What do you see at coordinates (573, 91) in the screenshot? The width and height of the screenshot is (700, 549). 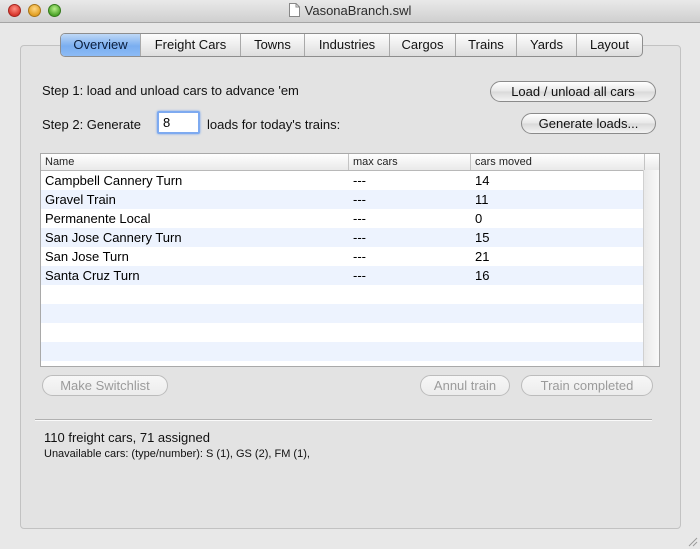 I see `load-unload-all-button: Load / unload all cars` at bounding box center [573, 91].